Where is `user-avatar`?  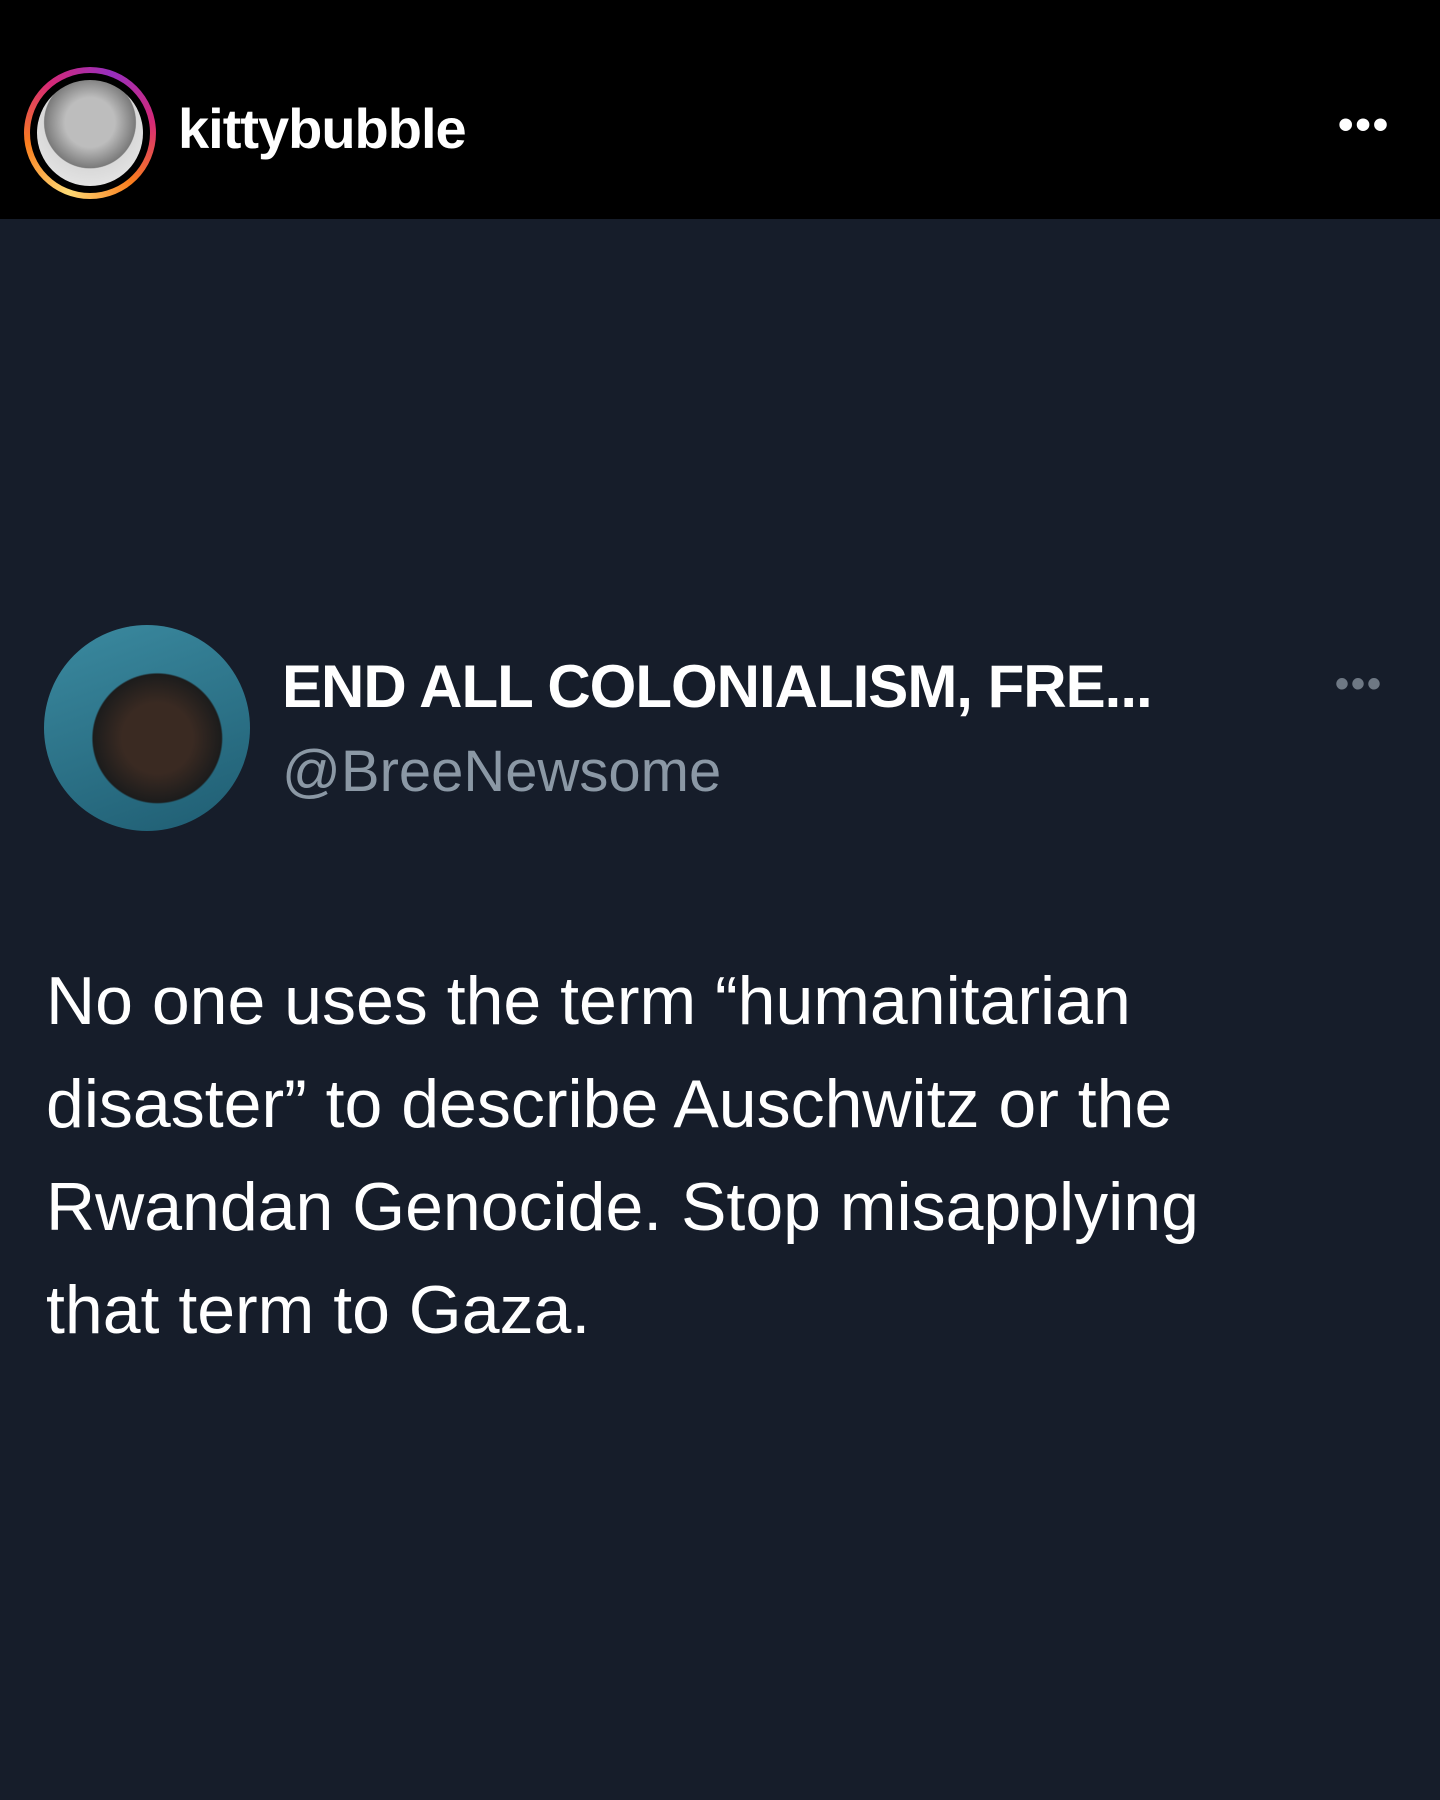
user-avatar is located at coordinates (90, 133).